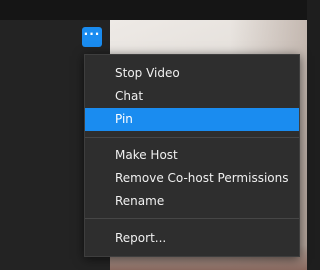  What do you see at coordinates (153, 10) in the screenshot?
I see `window-top-bar` at bounding box center [153, 10].